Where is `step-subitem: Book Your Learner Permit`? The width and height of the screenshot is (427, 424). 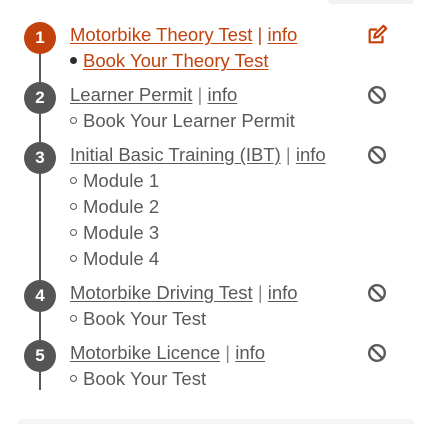 step-subitem: Book Your Learner Permit is located at coordinates (182, 121).